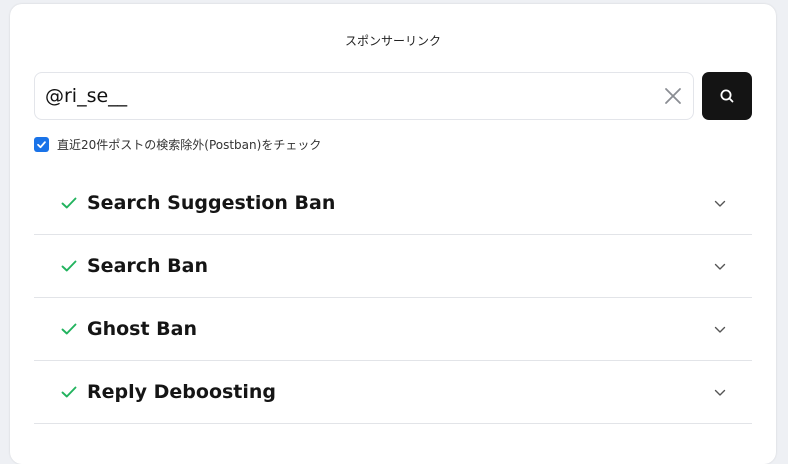 This screenshot has height=464, width=788. What do you see at coordinates (182, 392) in the screenshot?
I see `result-title: Reply Deboosting` at bounding box center [182, 392].